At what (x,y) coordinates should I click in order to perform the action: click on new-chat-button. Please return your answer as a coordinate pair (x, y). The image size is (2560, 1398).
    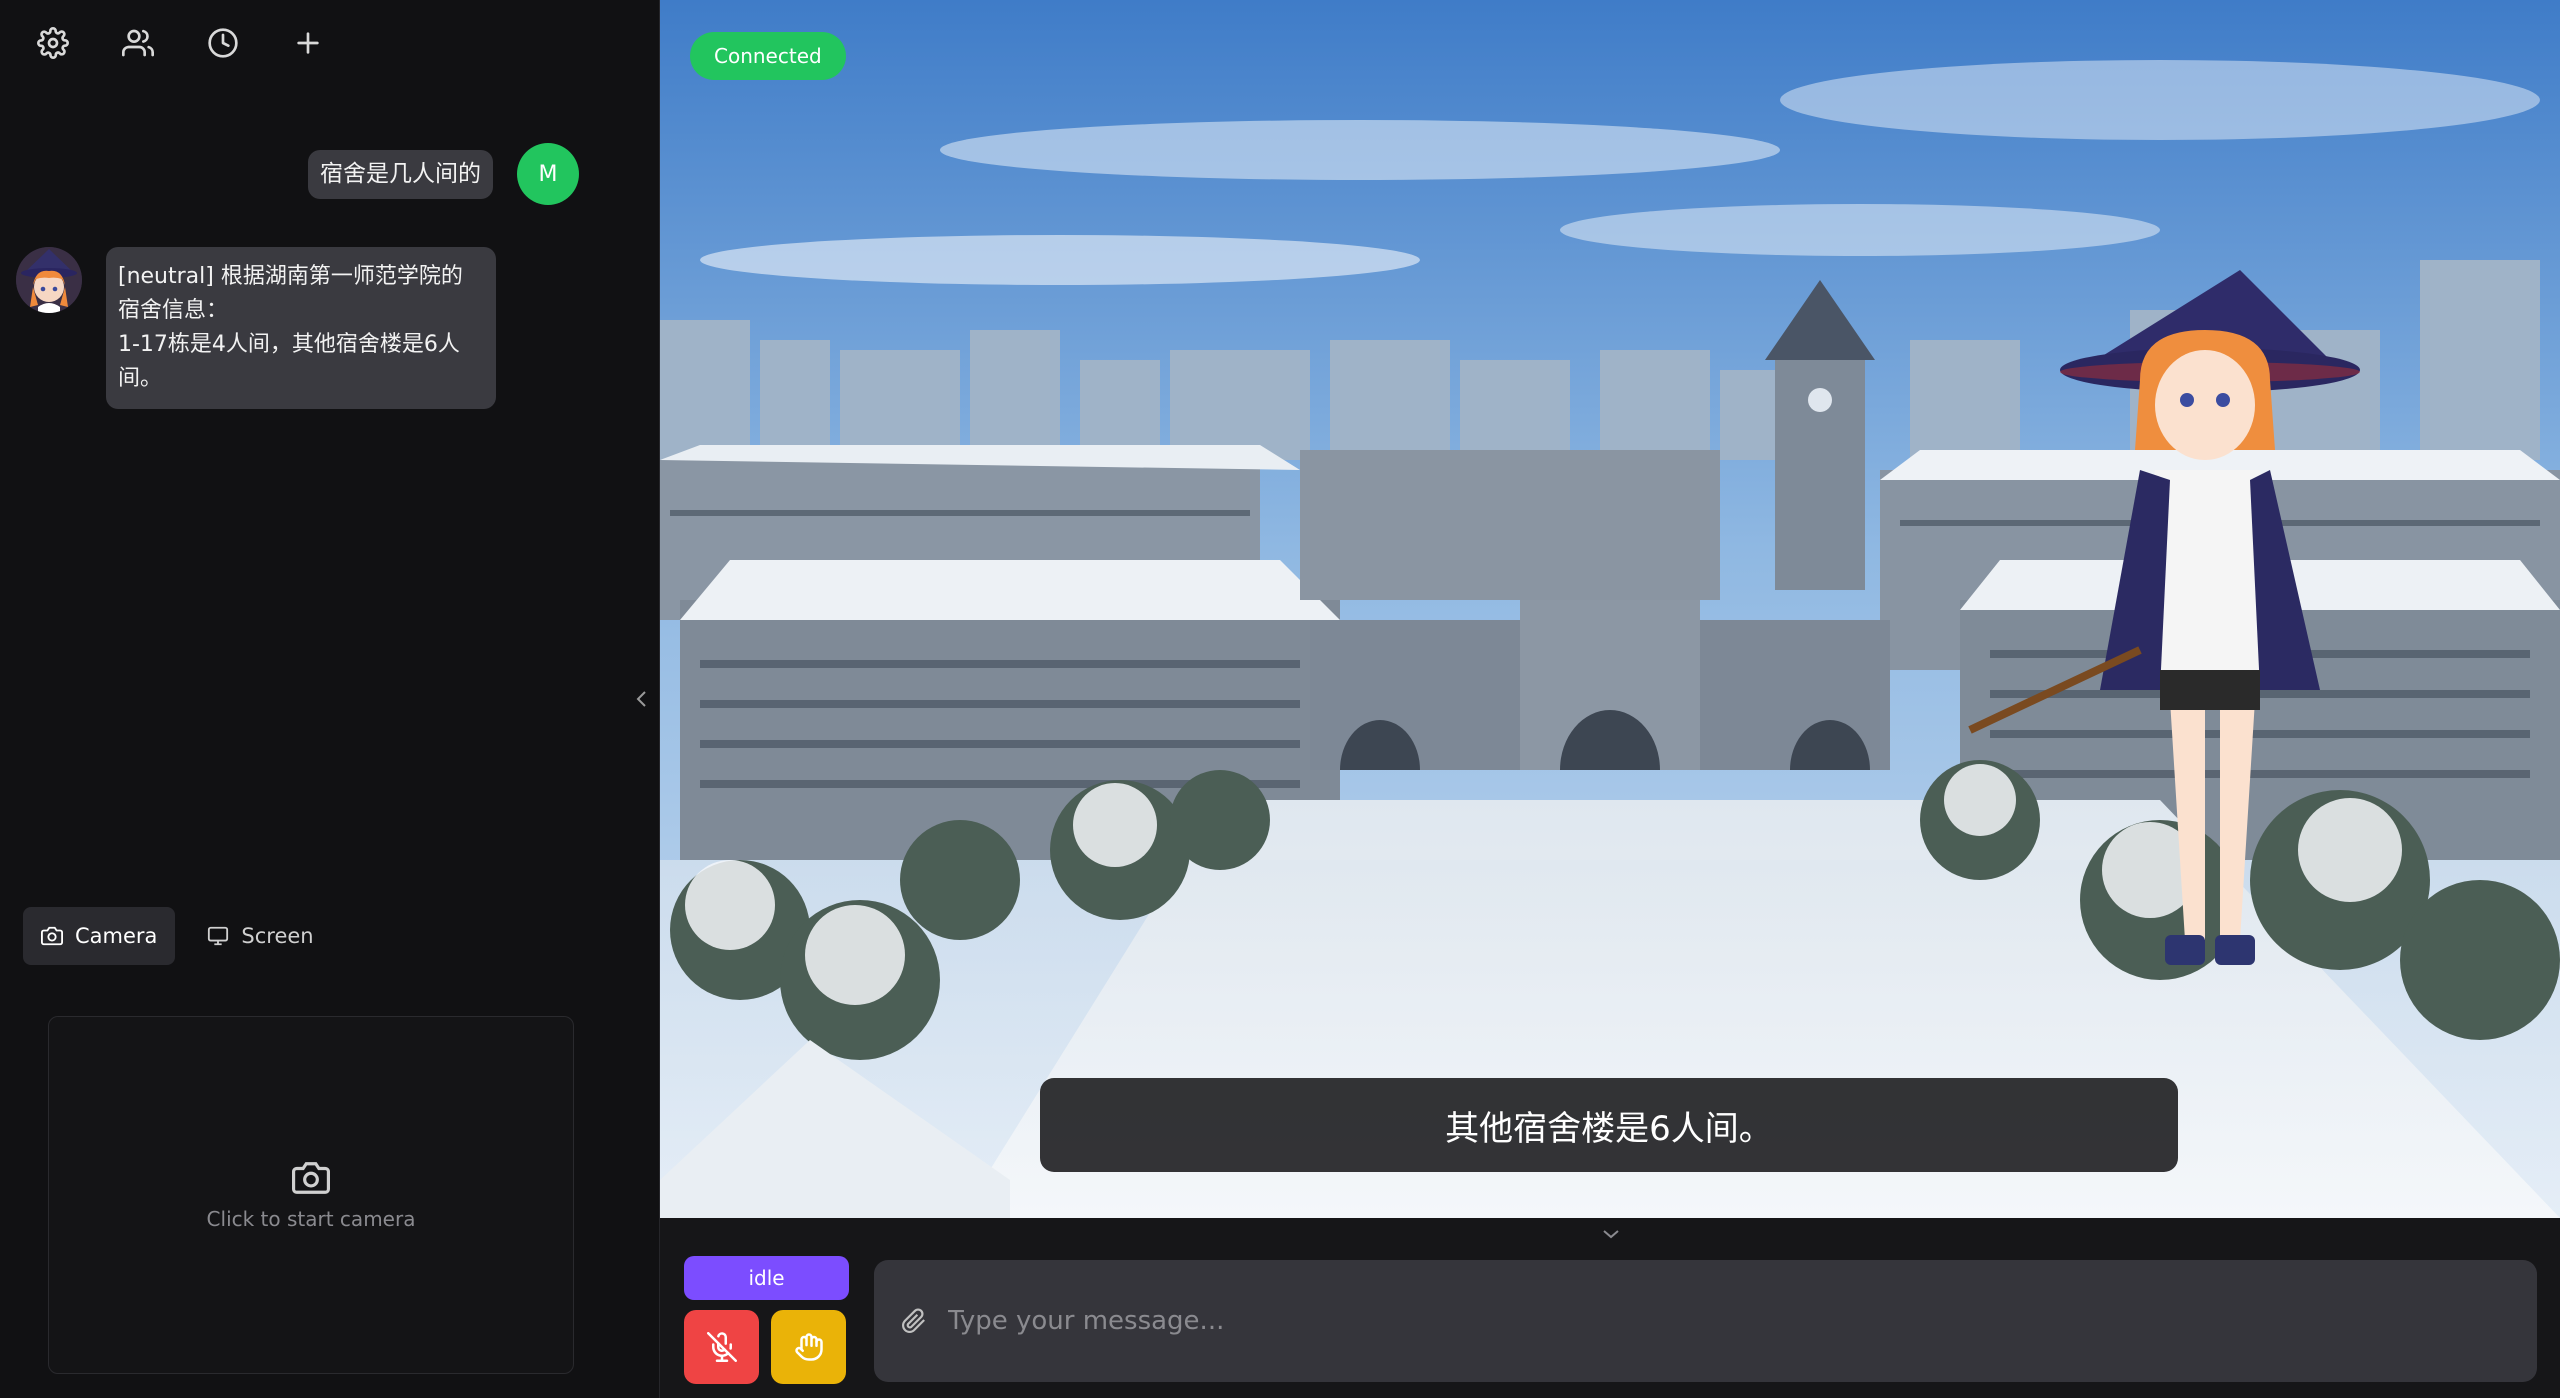
    Looking at the image, I should click on (308, 43).